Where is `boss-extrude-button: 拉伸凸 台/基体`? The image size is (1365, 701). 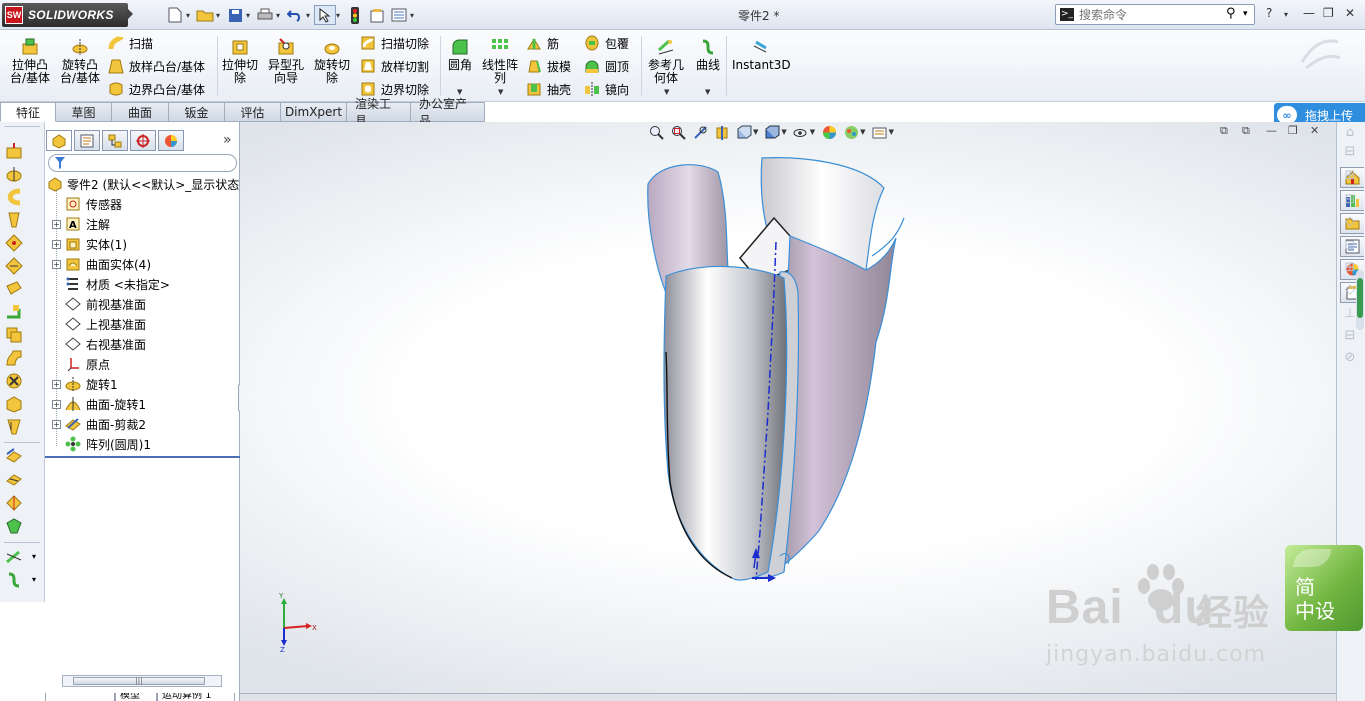 boss-extrude-button: 拉伸凸 台/基体 is located at coordinates (30, 61).